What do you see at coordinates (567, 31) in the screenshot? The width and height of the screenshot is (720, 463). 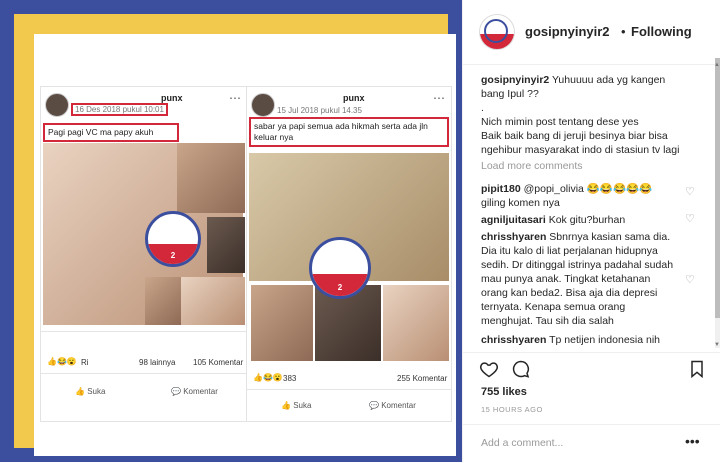 I see `header-username: gosipnyinyir2` at bounding box center [567, 31].